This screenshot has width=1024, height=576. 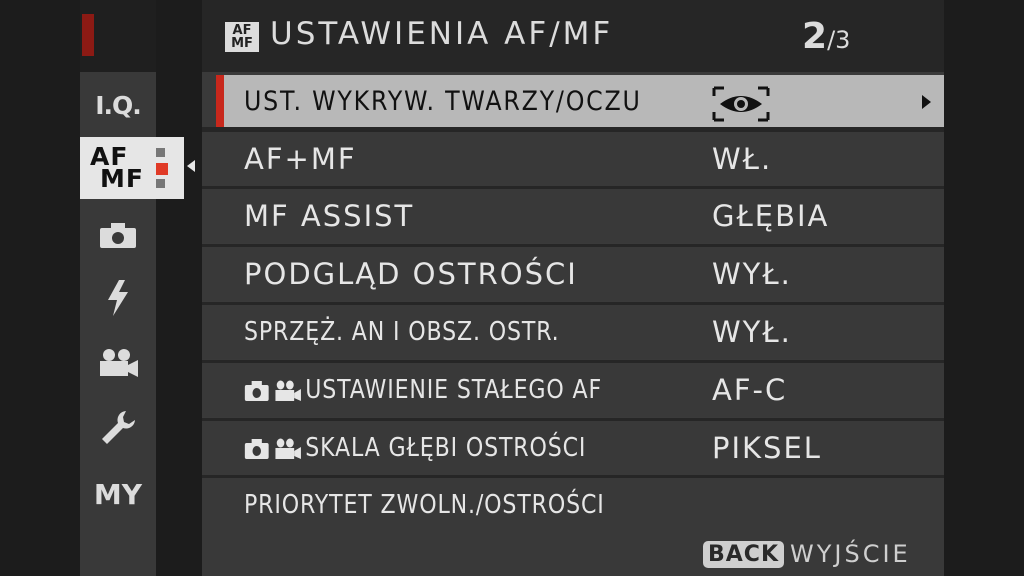 What do you see at coordinates (423, 390) in the screenshot?
I see `menu-row-label-wrap: USTAWIENIE STAŁEGO AF` at bounding box center [423, 390].